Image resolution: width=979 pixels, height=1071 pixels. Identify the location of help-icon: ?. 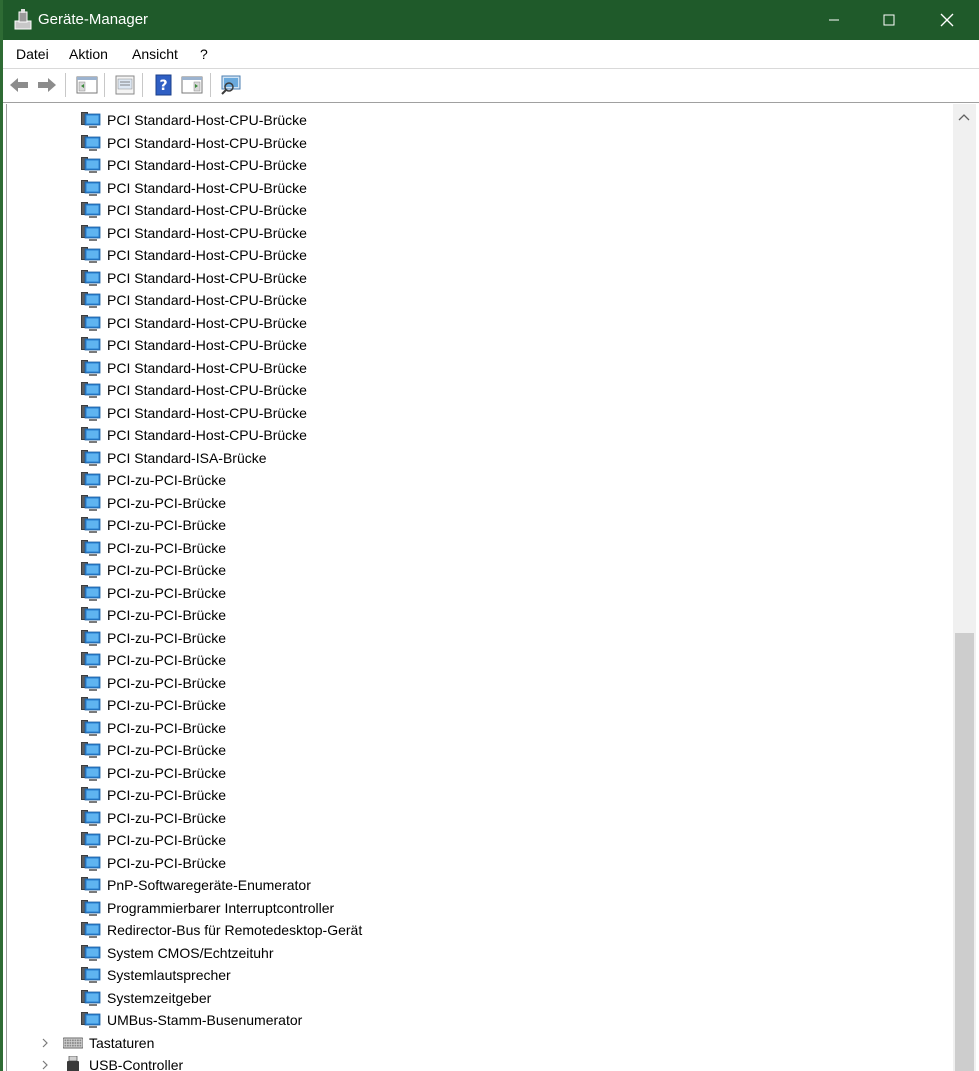
(164, 85).